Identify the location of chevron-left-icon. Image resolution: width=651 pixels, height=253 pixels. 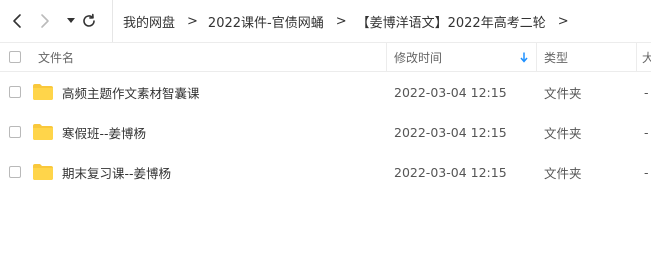
(17, 21).